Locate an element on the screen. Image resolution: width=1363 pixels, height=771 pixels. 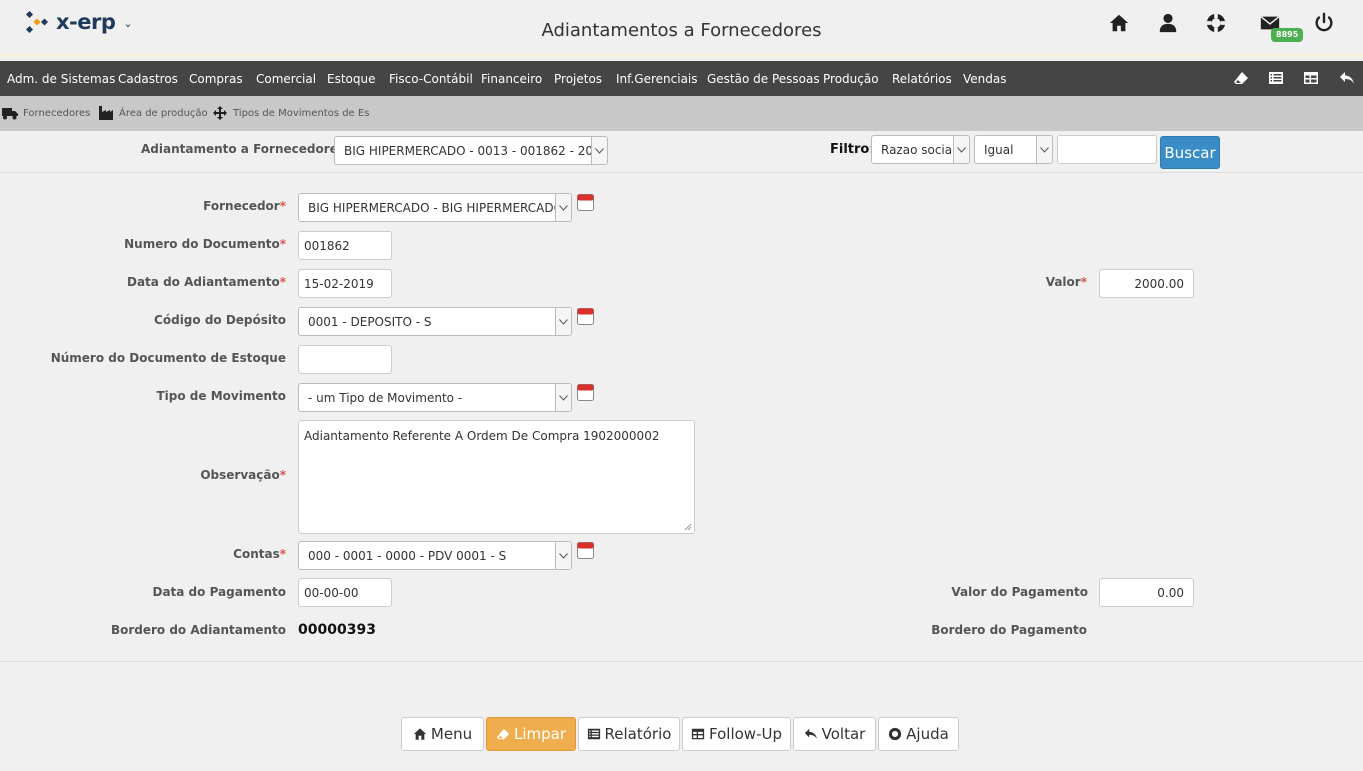
menu-inf-gerenciais: Inf.Gerenciais is located at coordinates (657, 79).